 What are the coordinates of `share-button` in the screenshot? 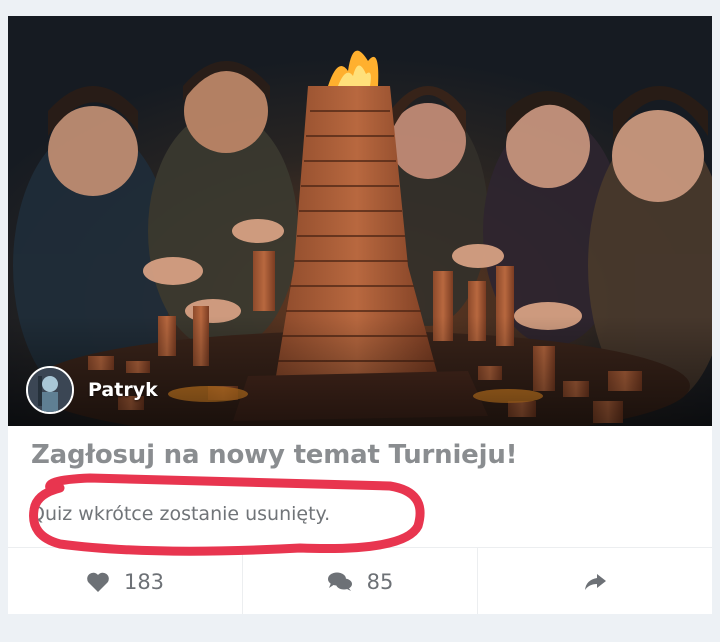 It's located at (594, 581).